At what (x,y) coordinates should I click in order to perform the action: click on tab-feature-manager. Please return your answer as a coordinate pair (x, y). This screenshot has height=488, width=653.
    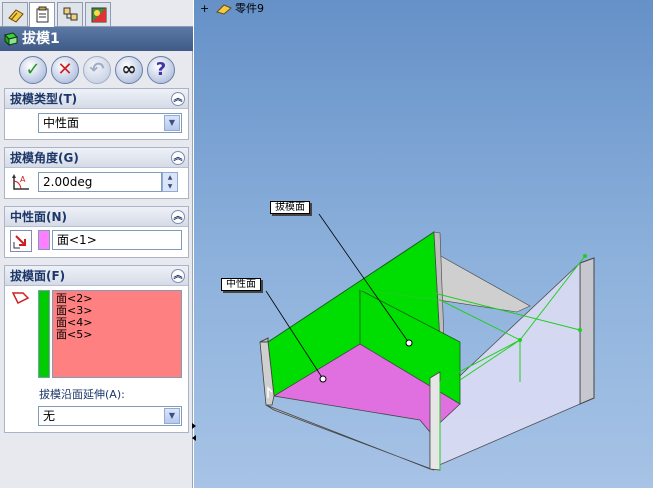
    Looking at the image, I should click on (15, 14).